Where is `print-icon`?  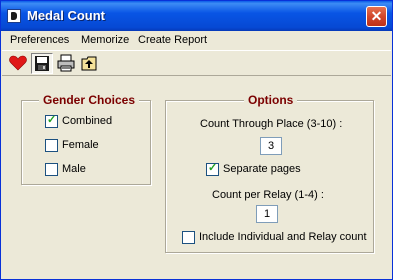
print-icon is located at coordinates (66, 63).